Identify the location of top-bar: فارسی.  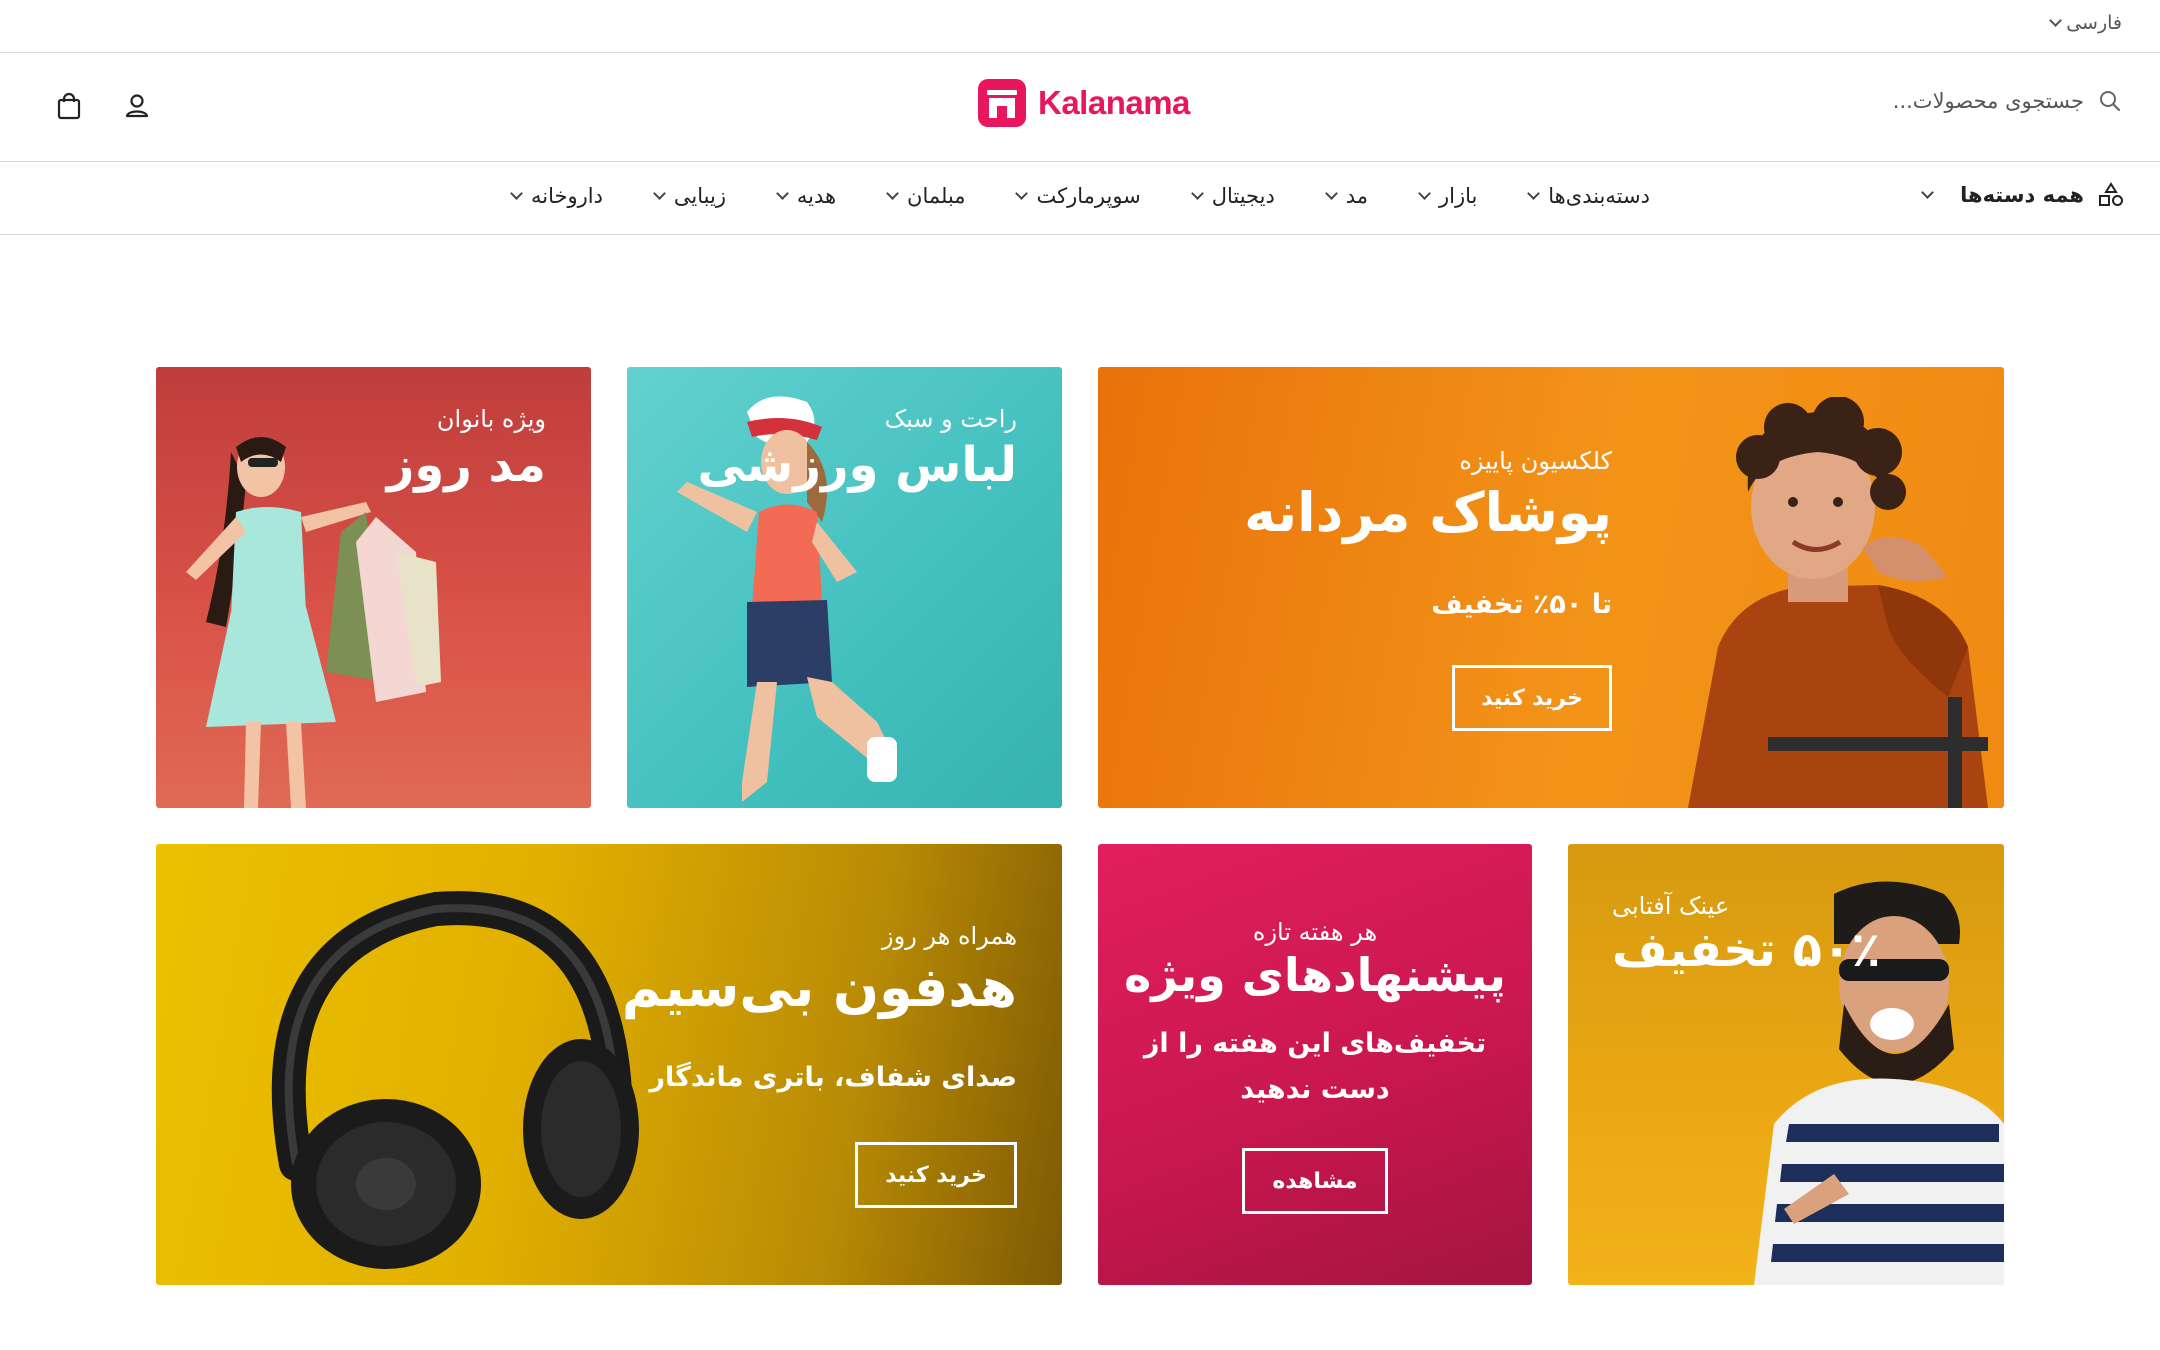
(1080, 26).